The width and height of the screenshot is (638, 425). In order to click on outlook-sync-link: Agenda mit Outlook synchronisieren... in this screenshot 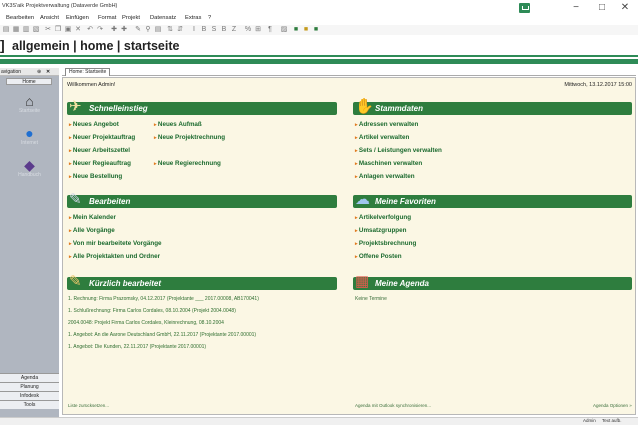, I will do `click(393, 405)`.